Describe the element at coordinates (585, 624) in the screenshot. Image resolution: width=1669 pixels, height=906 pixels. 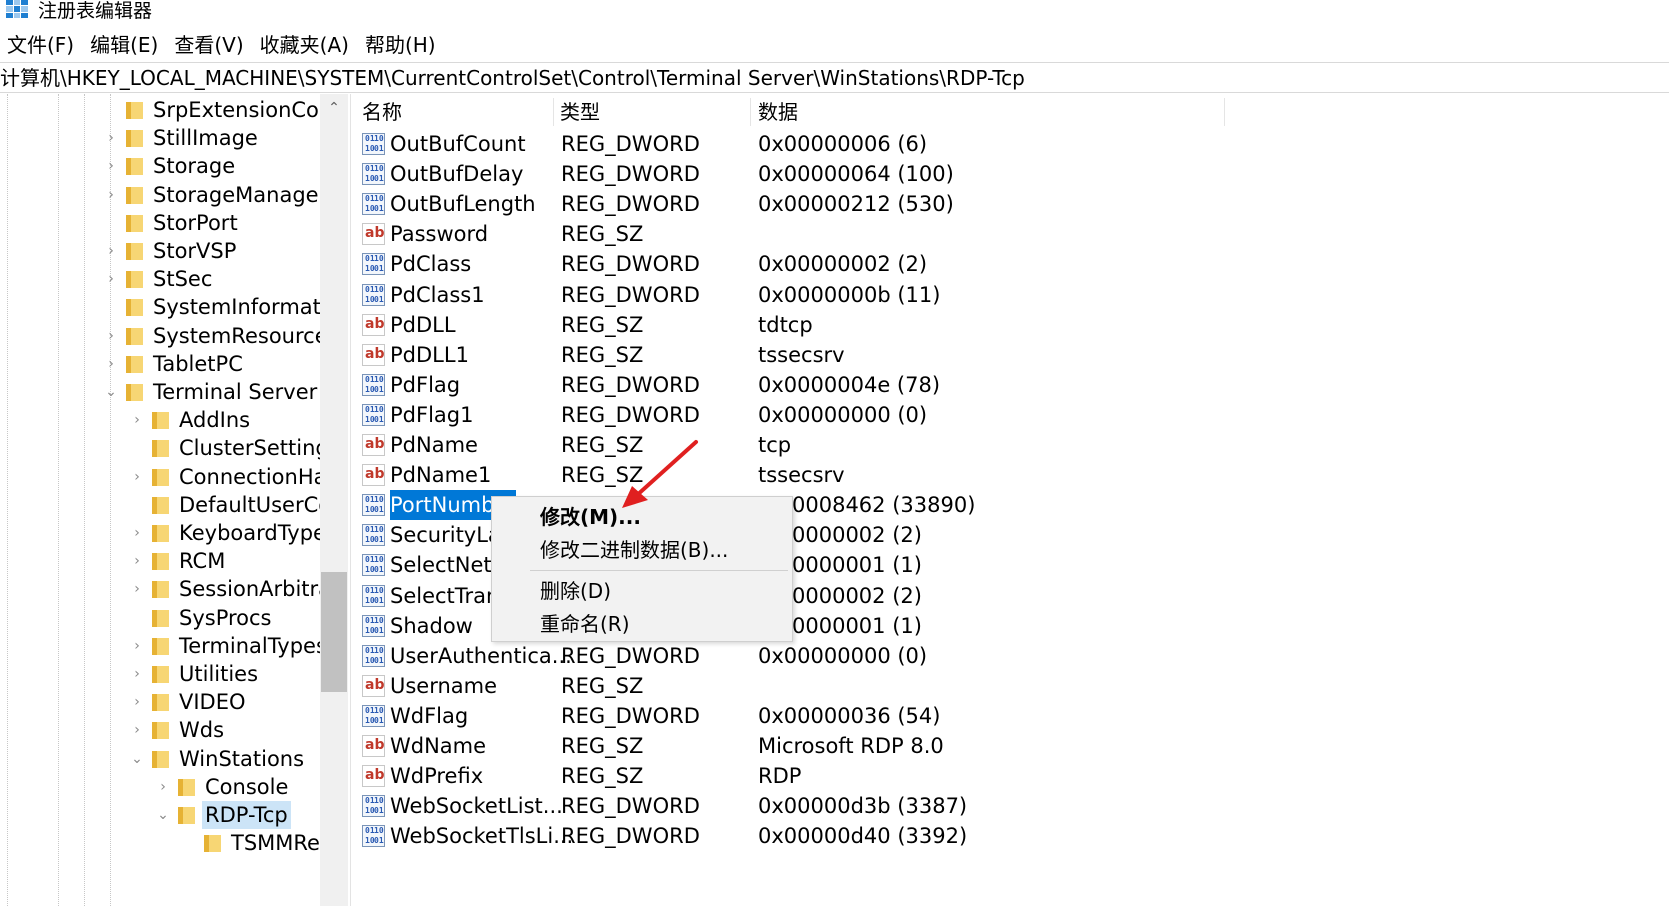
I see `menu-rename: 重命名(R)` at that location.